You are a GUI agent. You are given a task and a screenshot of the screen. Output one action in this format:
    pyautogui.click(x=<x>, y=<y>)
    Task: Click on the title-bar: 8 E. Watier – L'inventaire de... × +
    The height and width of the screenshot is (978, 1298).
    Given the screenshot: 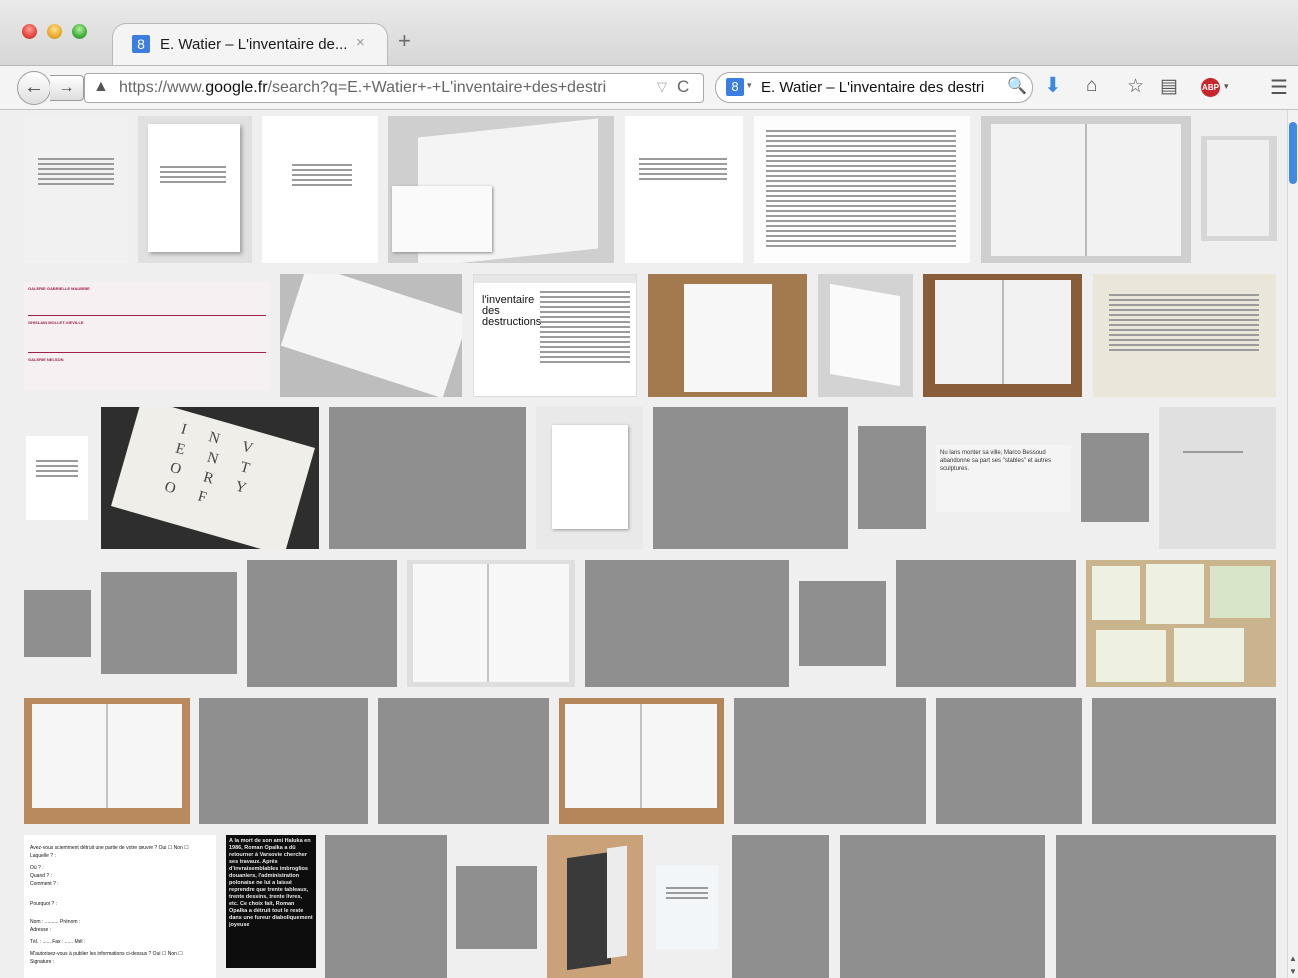 What is the action you would take?
    pyautogui.click(x=649, y=33)
    